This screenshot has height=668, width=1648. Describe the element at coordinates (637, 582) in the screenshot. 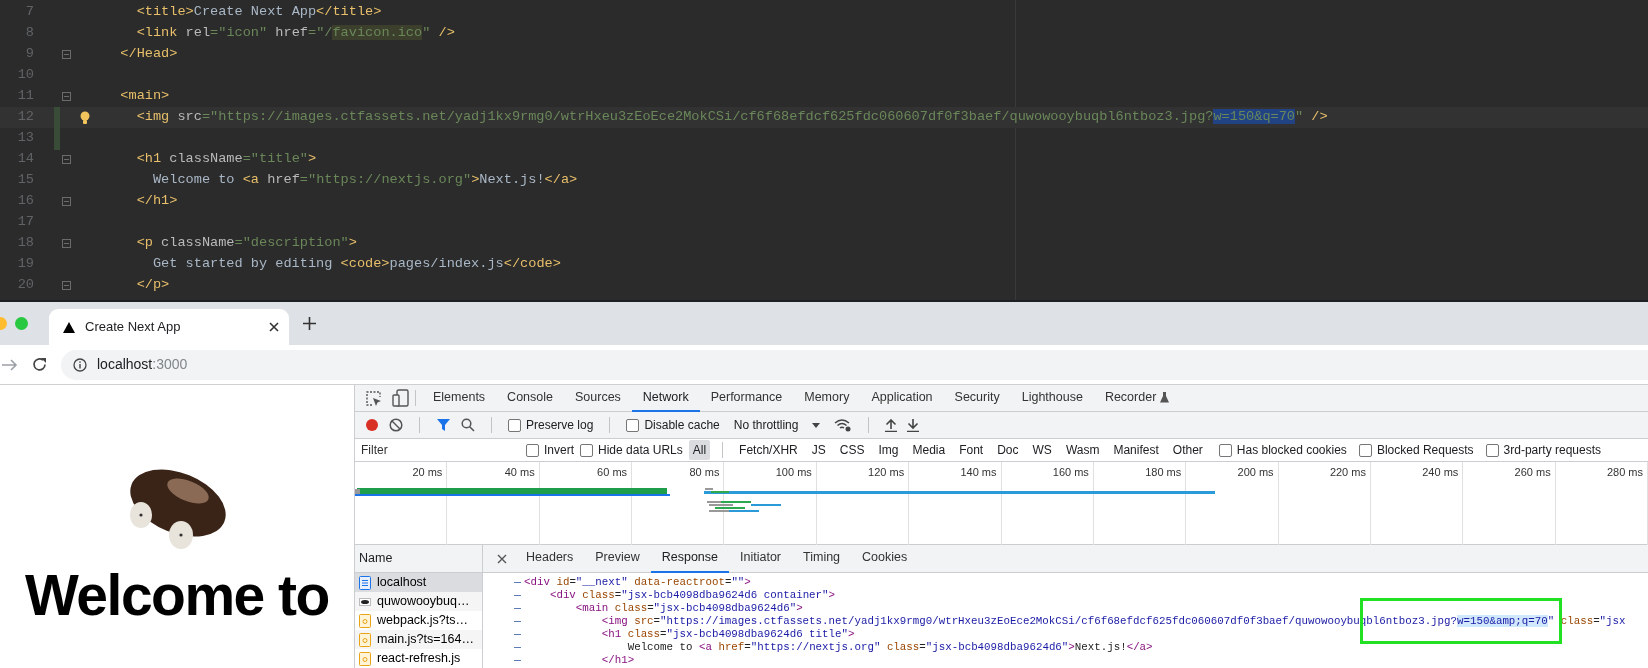

I see `code-line: <div id="__next" data-reactroot="">` at that location.